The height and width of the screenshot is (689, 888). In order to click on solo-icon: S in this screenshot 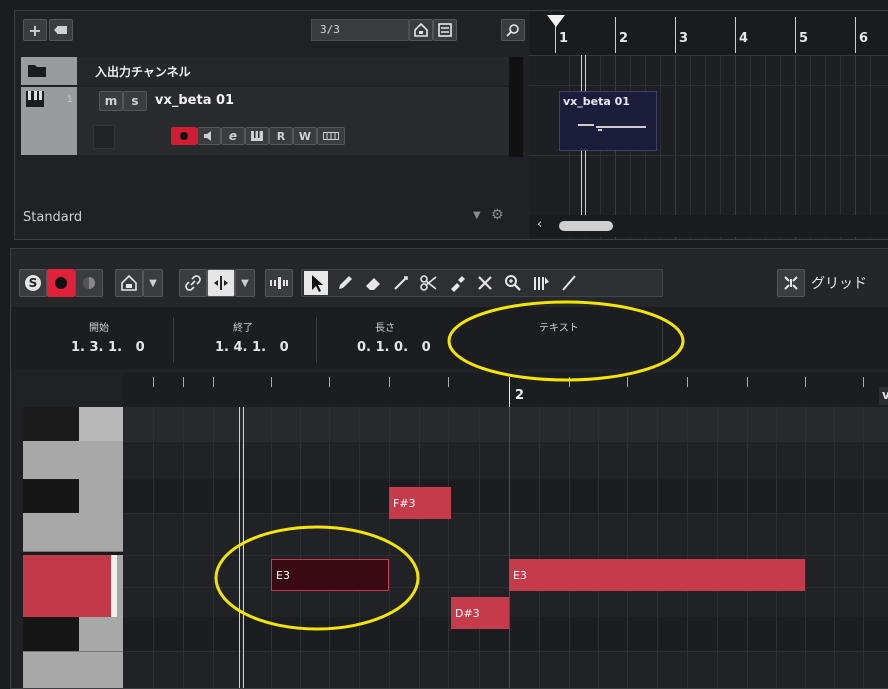, I will do `click(33, 283)`.